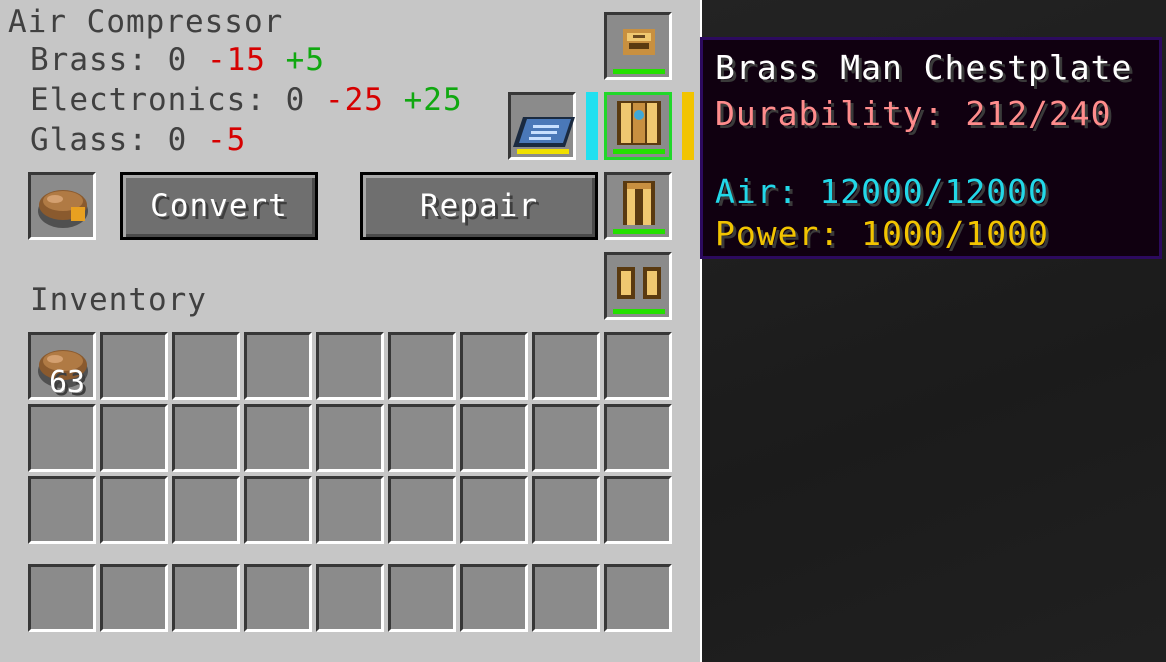 Image resolution: width=1166 pixels, height=662 pixels. What do you see at coordinates (479, 206) in the screenshot?
I see `repair-button: Repair` at bounding box center [479, 206].